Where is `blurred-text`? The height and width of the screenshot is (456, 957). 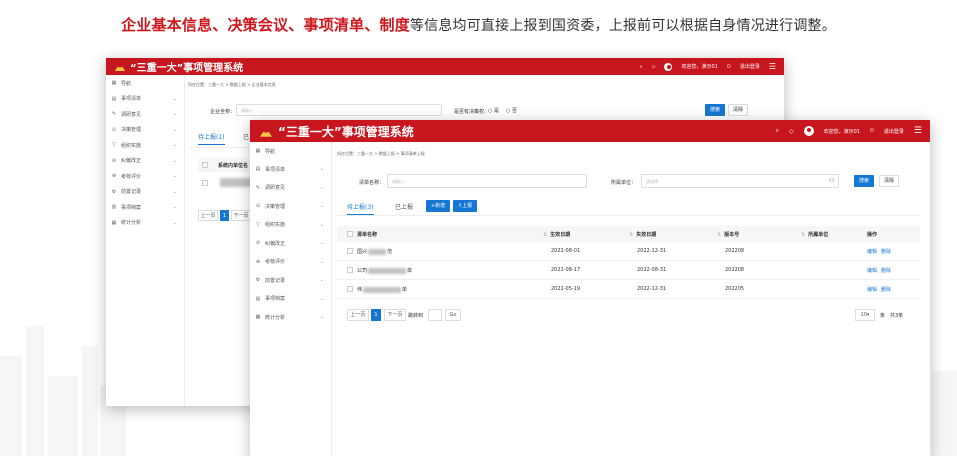
blurred-text is located at coordinates (387, 270).